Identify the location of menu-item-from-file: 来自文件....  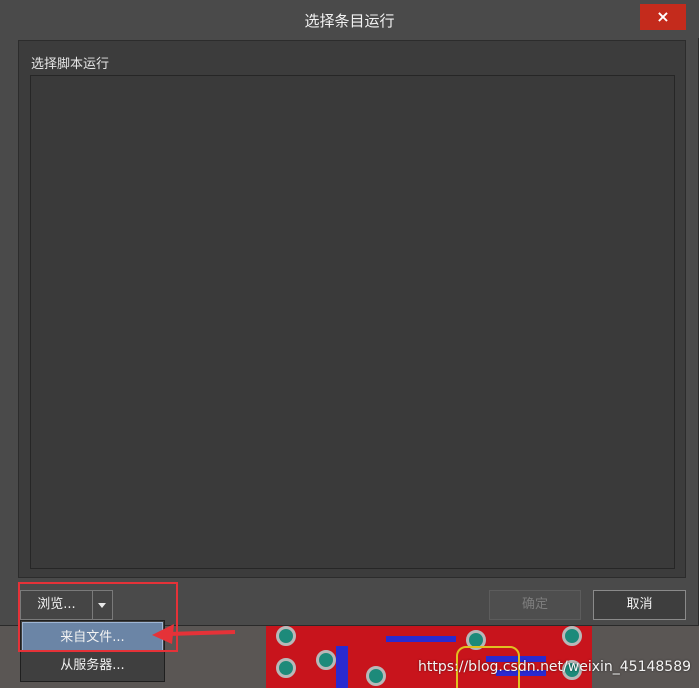
(92, 636).